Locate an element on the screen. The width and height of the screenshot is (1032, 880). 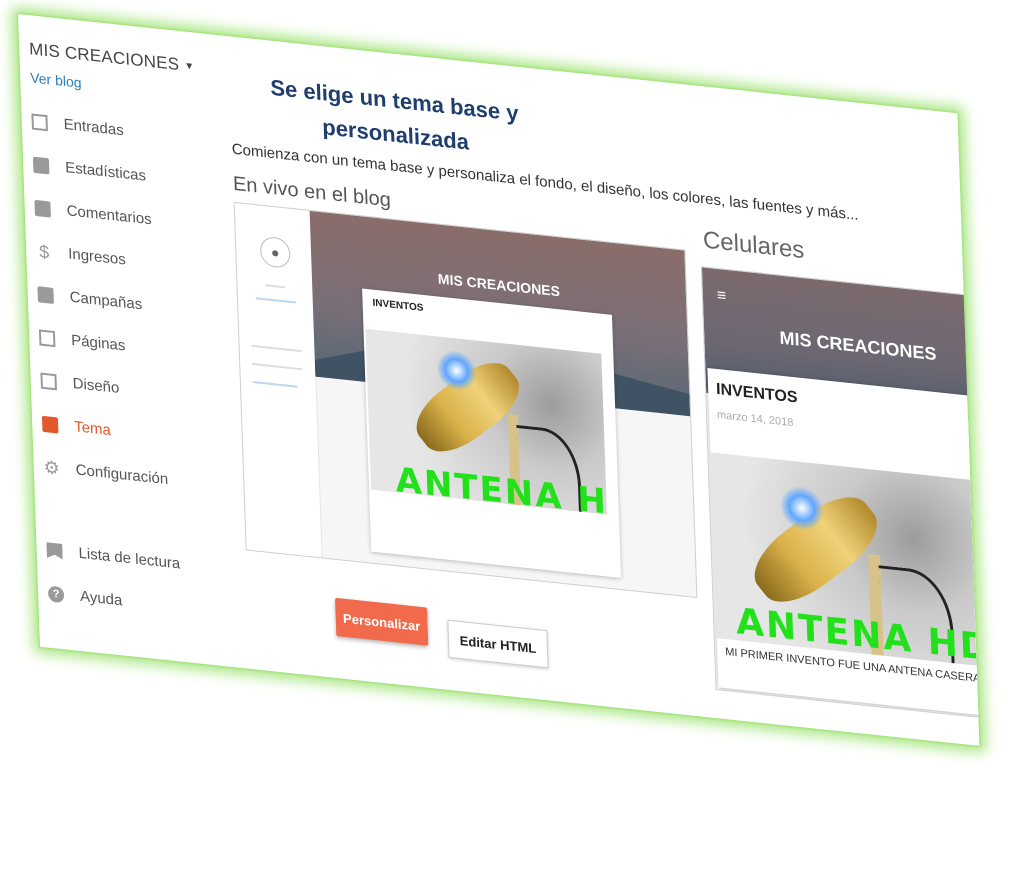
sidebar-item-label: Comentarios is located at coordinates (109, 215).